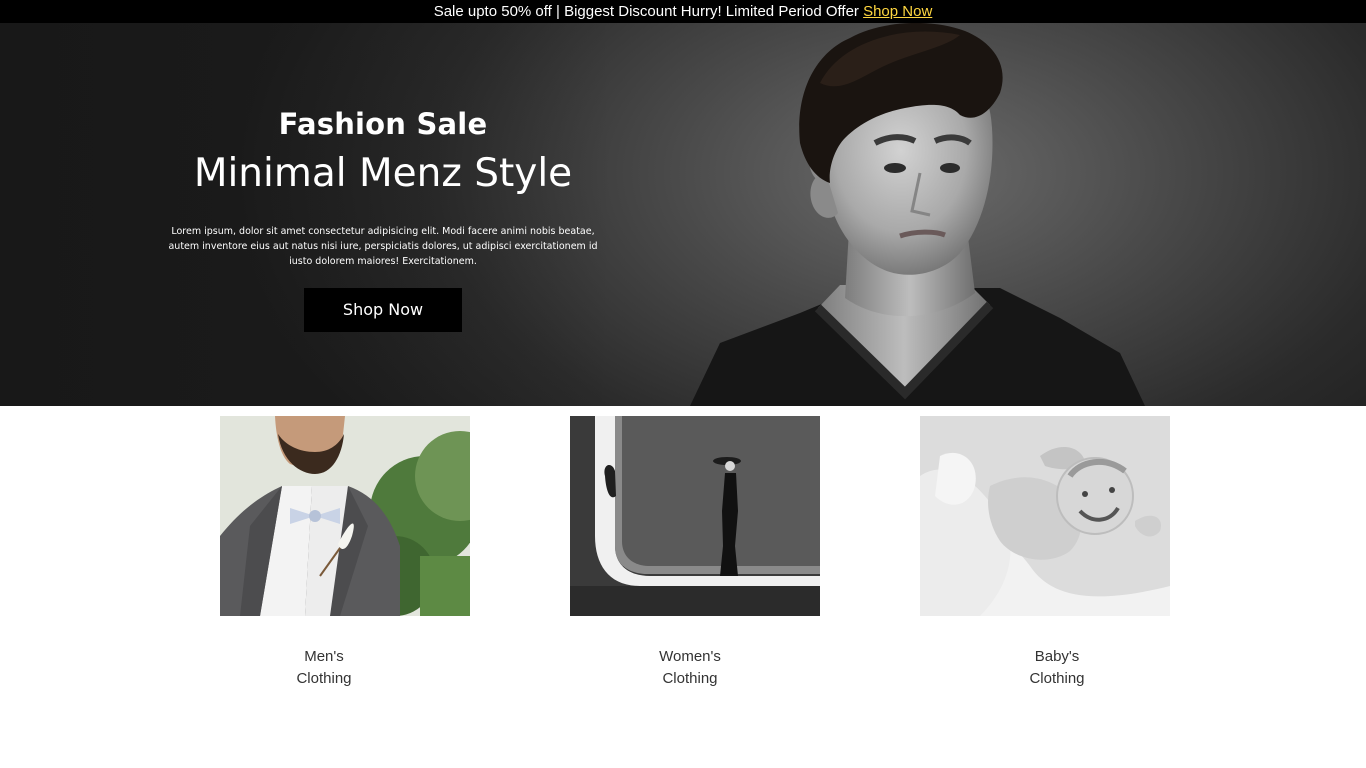 The image size is (1366, 768). What do you see at coordinates (383, 310) in the screenshot?
I see `shop-now-button: Shop Now` at bounding box center [383, 310].